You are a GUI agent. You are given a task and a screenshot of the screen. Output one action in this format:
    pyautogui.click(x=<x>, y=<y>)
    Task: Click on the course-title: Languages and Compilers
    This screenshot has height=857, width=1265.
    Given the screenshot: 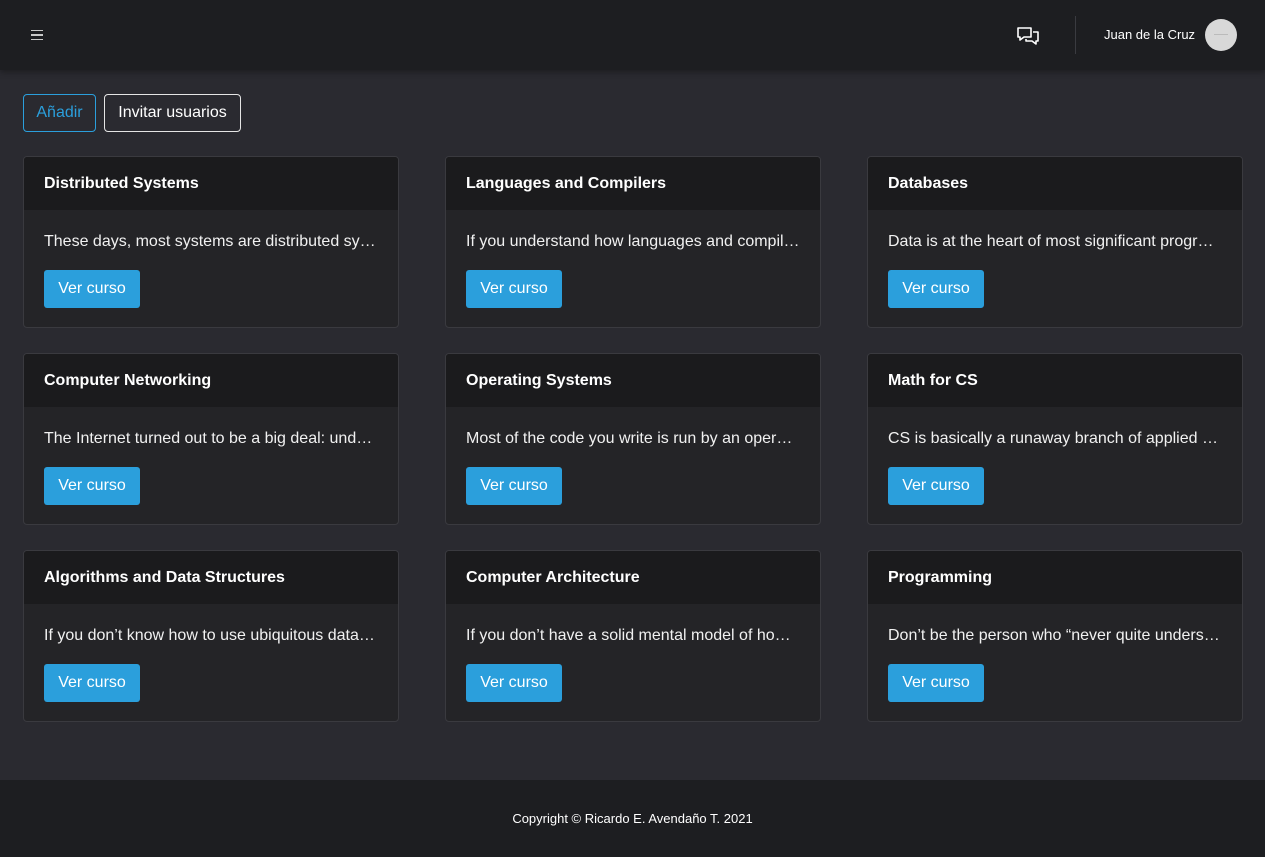 What is the action you would take?
    pyautogui.click(x=633, y=183)
    